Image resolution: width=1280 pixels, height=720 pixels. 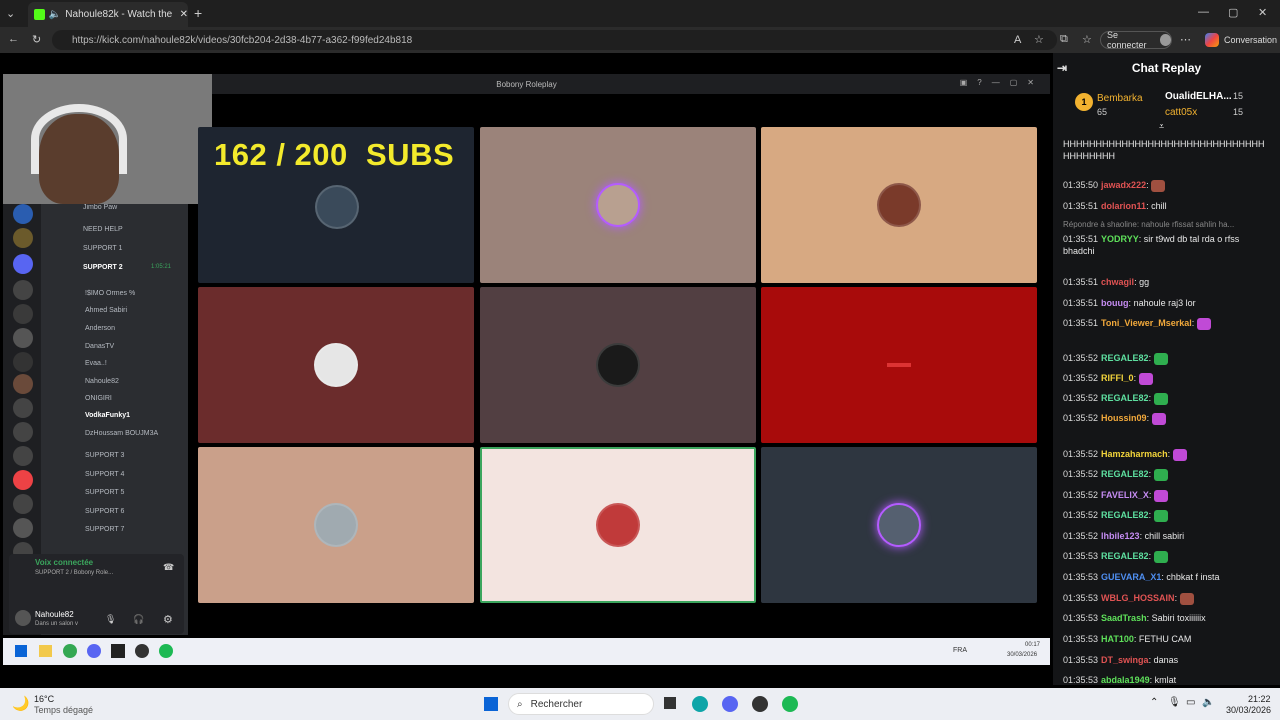 I want to click on tab-list-icon: ⌄, so click(x=10, y=13).